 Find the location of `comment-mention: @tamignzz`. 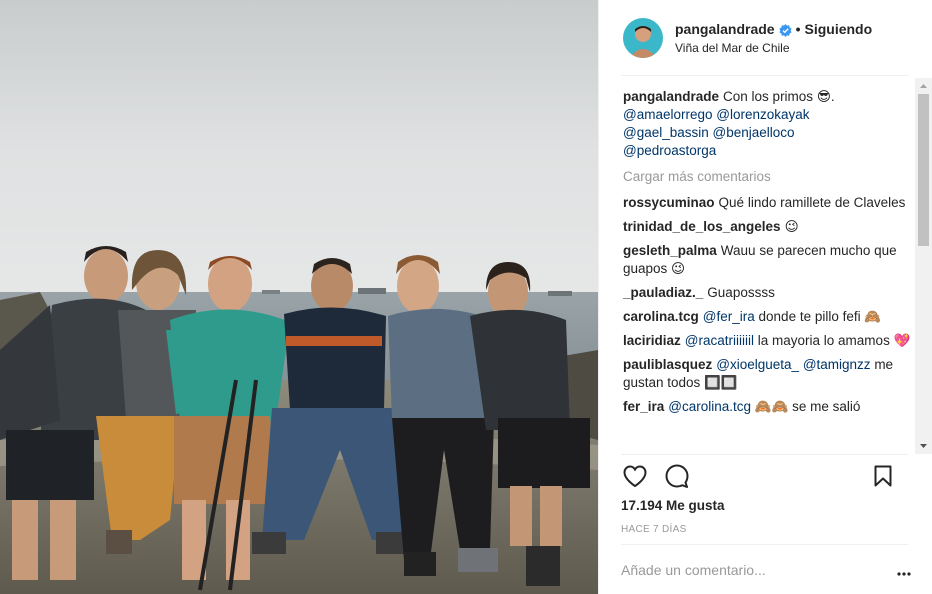

comment-mention: @tamignzz is located at coordinates (837, 364).